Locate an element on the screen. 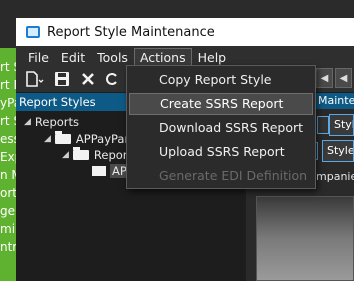 This screenshot has height=281, width=354. app-icon is located at coordinates (33, 32).